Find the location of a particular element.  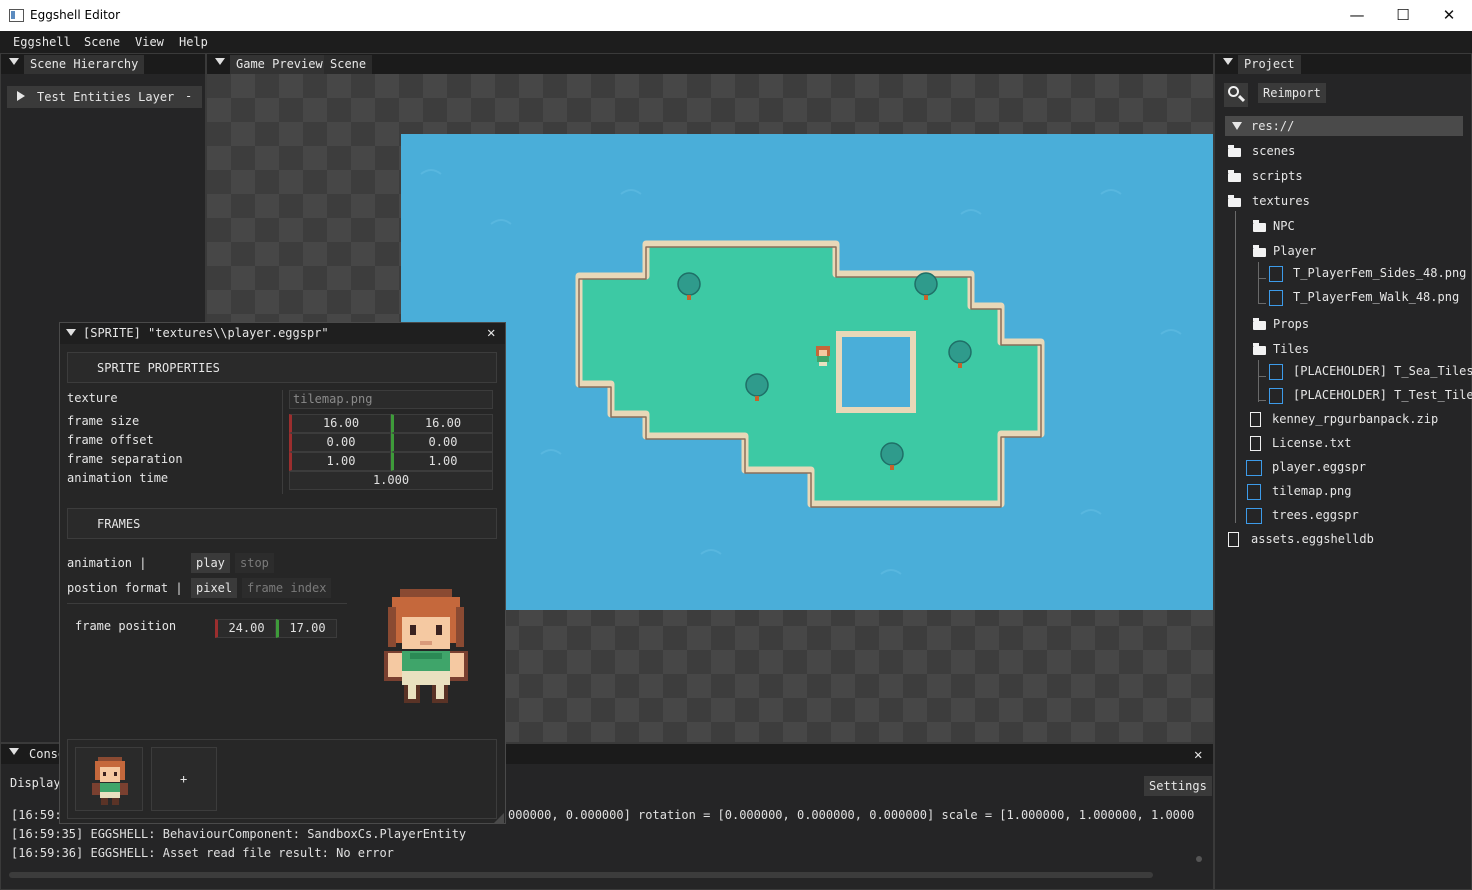

project-tab-bar: Project is located at coordinates (1343, 64).